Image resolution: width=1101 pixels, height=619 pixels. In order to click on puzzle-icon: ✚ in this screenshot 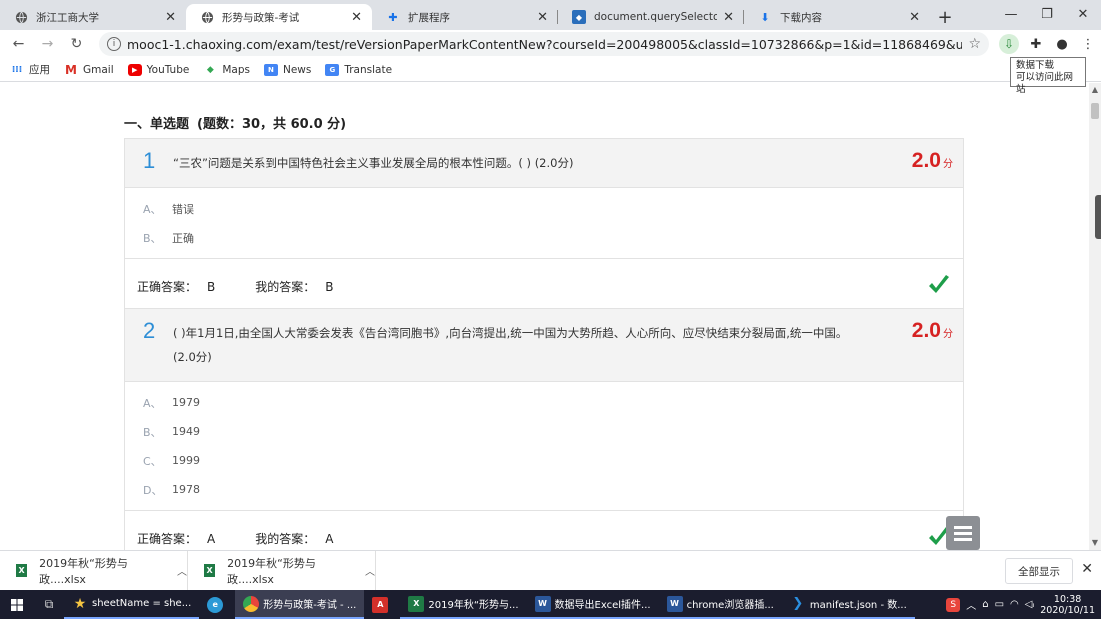, I will do `click(393, 17)`.